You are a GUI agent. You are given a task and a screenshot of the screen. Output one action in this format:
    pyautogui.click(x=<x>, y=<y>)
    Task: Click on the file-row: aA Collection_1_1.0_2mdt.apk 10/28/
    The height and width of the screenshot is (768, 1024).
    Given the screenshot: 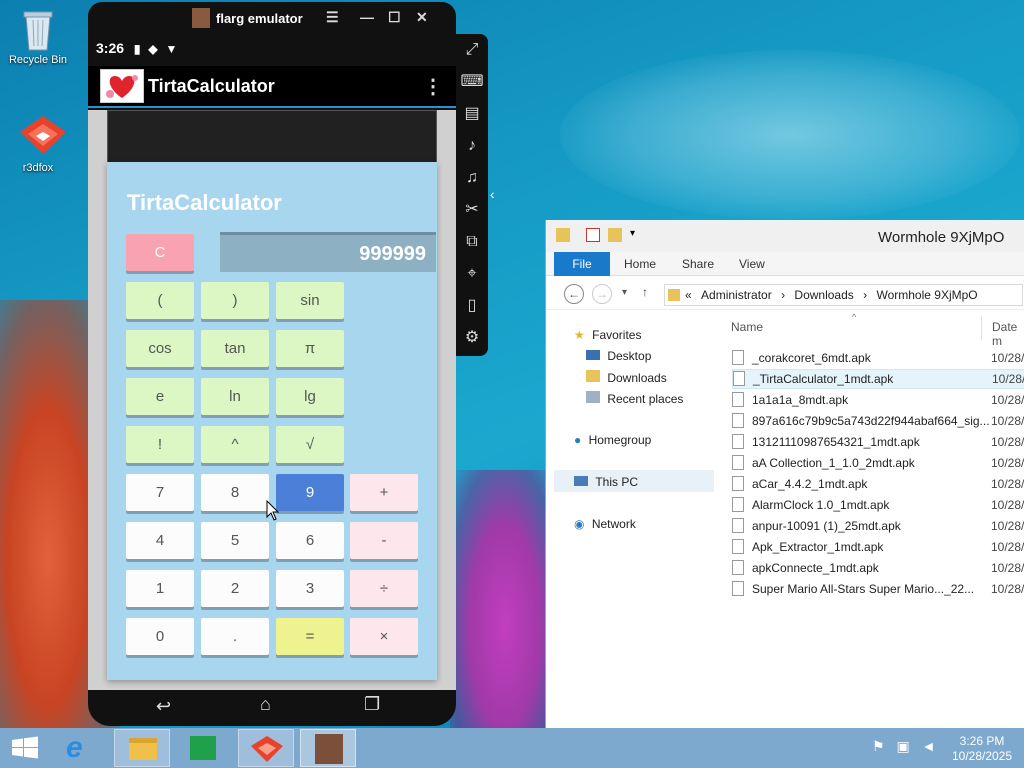 What is the action you would take?
    pyautogui.click(x=878, y=464)
    